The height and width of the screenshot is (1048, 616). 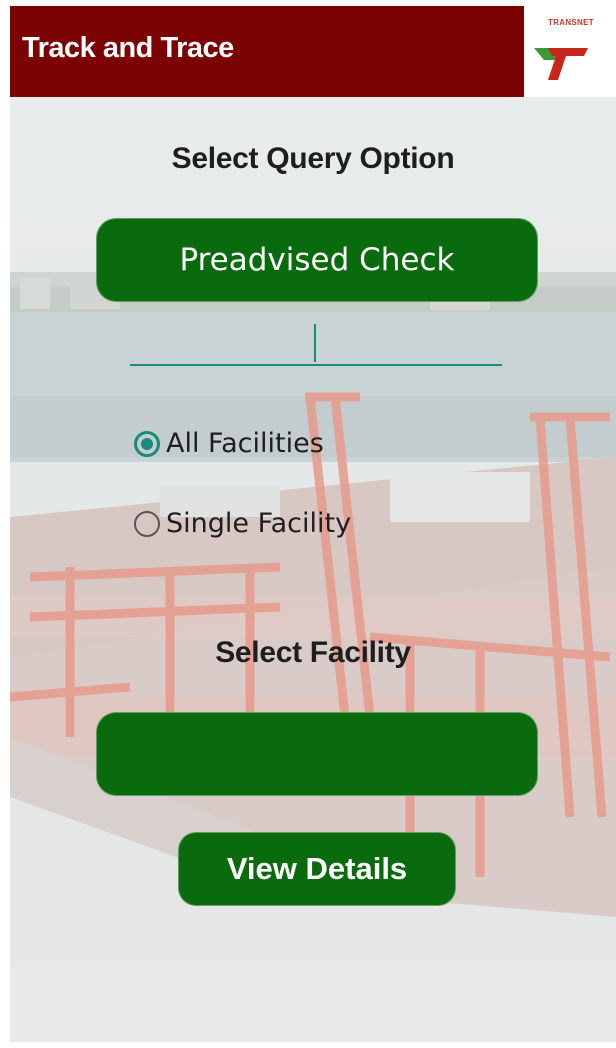 I want to click on text-cursor, so click(x=315, y=343).